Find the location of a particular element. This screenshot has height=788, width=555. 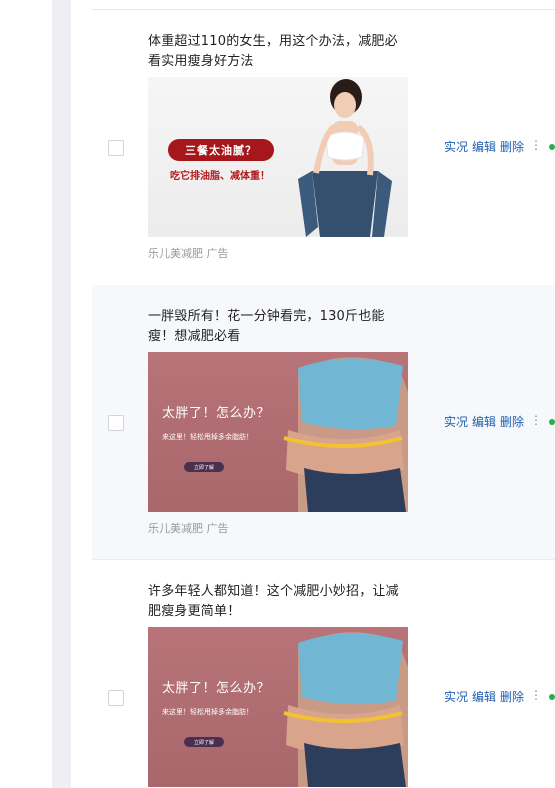

left-panel-edge is located at coordinates (26, 394).